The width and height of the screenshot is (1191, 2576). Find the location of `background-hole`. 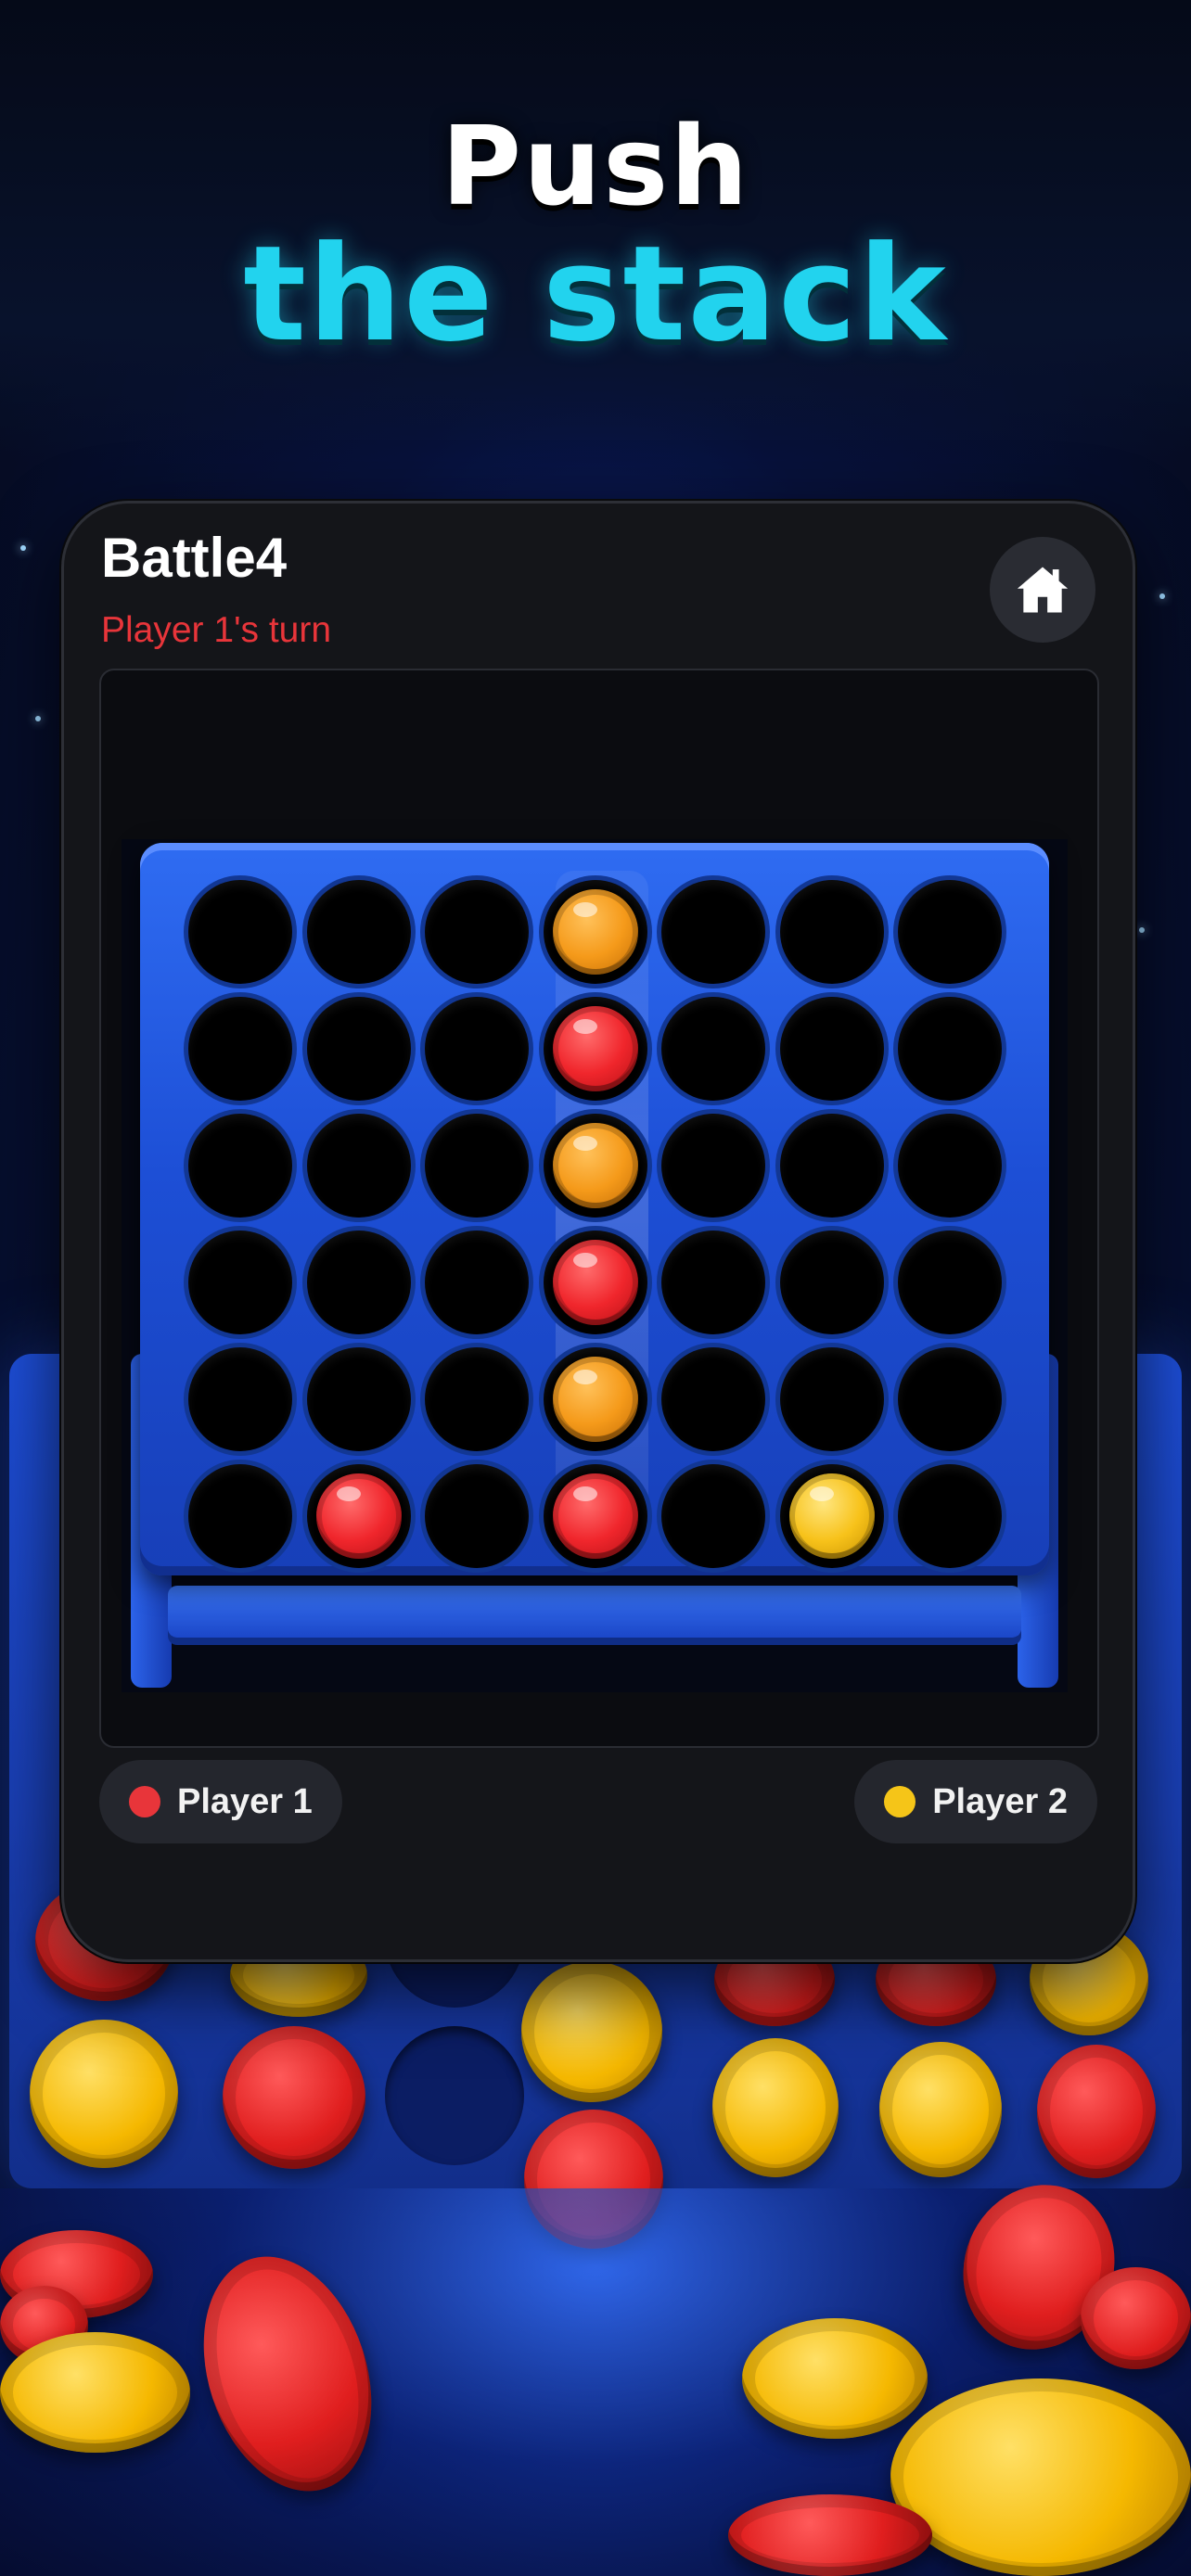

background-hole is located at coordinates (454, 2096).